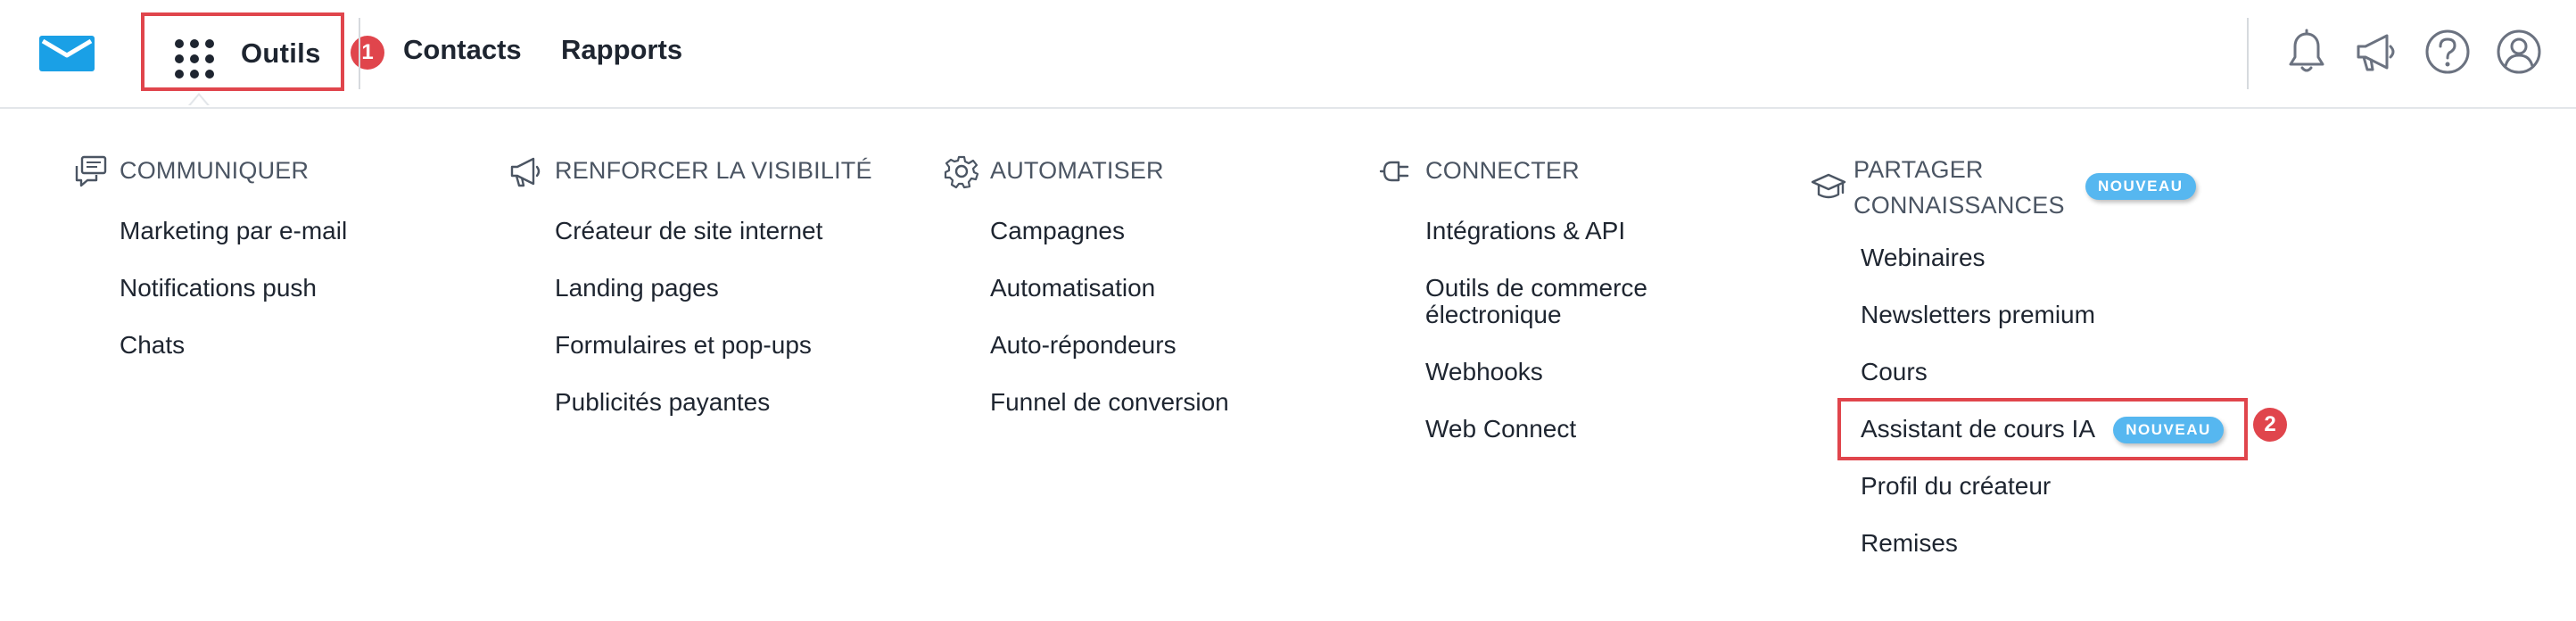 The height and width of the screenshot is (621, 2576). Describe the element at coordinates (1109, 358) in the screenshot. I see `menu-item-autoresponders: Auto-répondeurs` at that location.